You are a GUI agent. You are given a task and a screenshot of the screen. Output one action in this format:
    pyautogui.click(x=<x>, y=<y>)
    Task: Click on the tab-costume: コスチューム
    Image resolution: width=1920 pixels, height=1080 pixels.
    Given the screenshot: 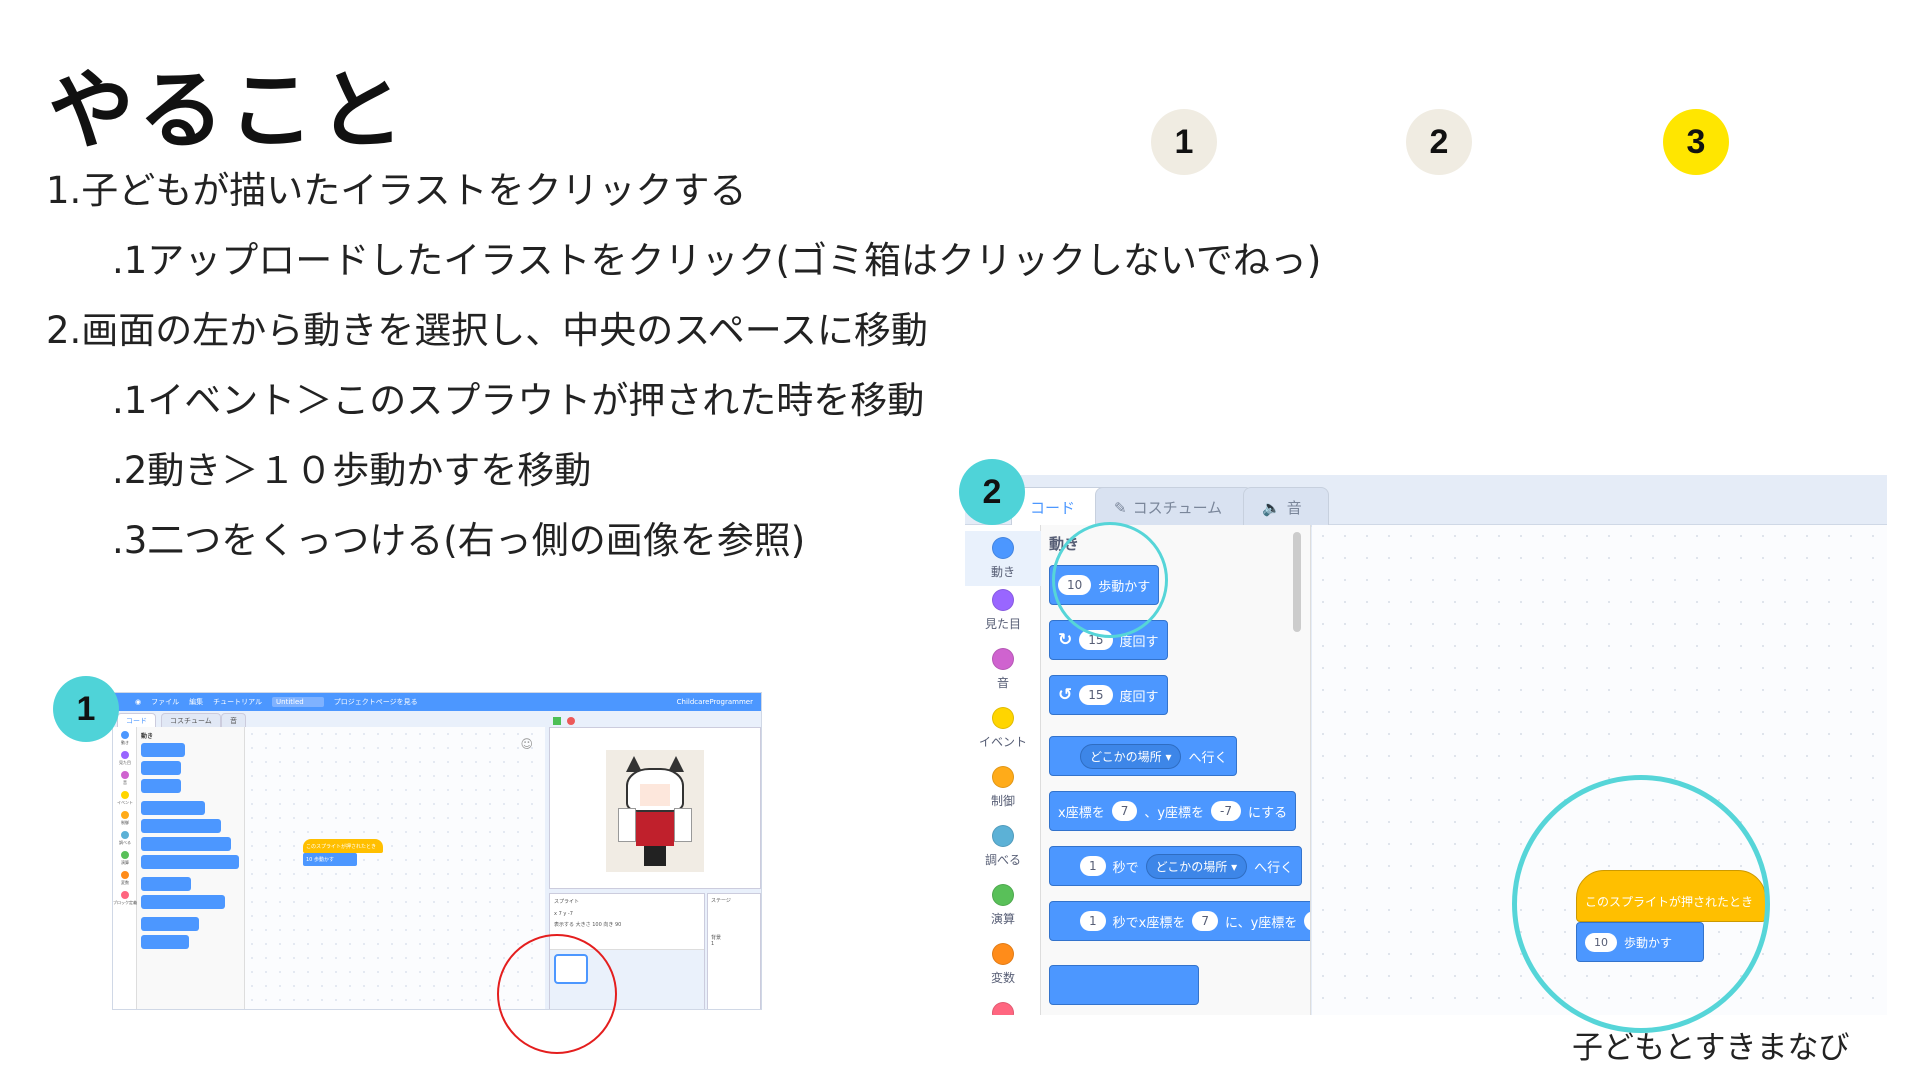 What is the action you would take?
    pyautogui.click(x=191, y=720)
    